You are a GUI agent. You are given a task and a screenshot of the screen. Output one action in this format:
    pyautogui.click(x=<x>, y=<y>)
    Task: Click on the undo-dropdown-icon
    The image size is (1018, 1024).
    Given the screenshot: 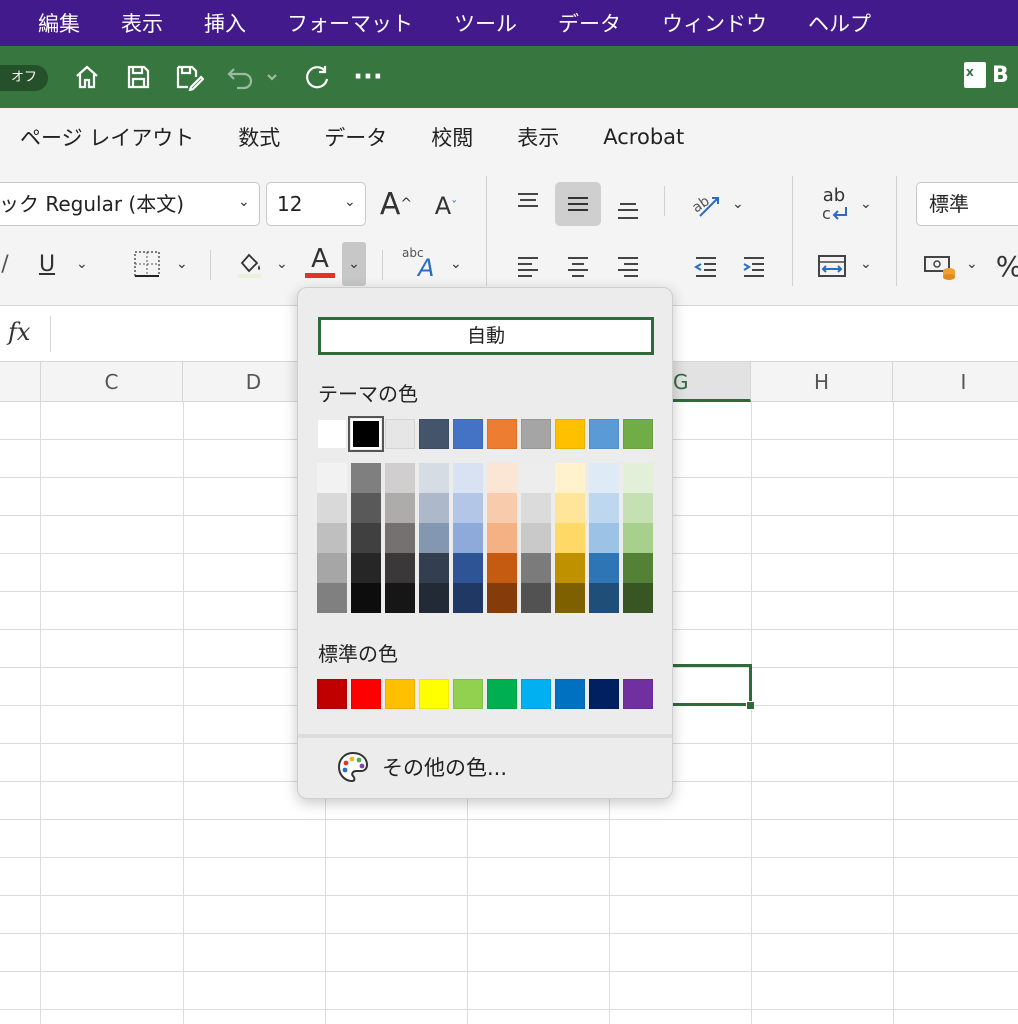 What is the action you would take?
    pyautogui.click(x=272, y=77)
    